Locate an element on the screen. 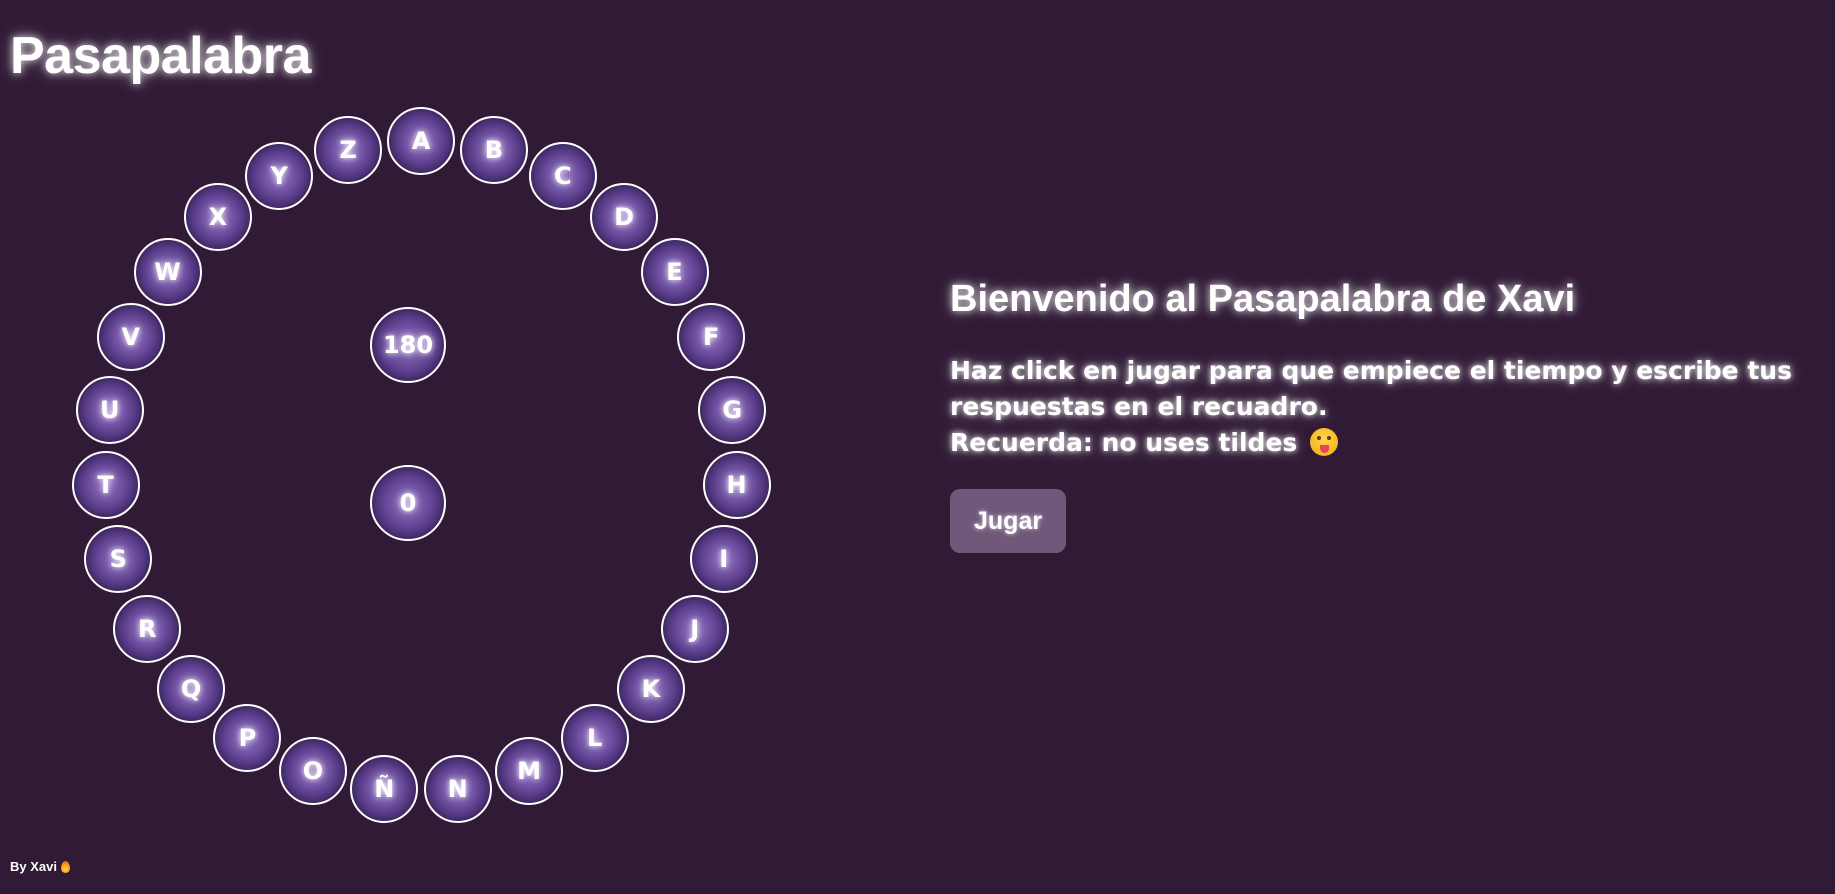 This screenshot has width=1835, height=894. rosco-letter-w: W is located at coordinates (167, 271).